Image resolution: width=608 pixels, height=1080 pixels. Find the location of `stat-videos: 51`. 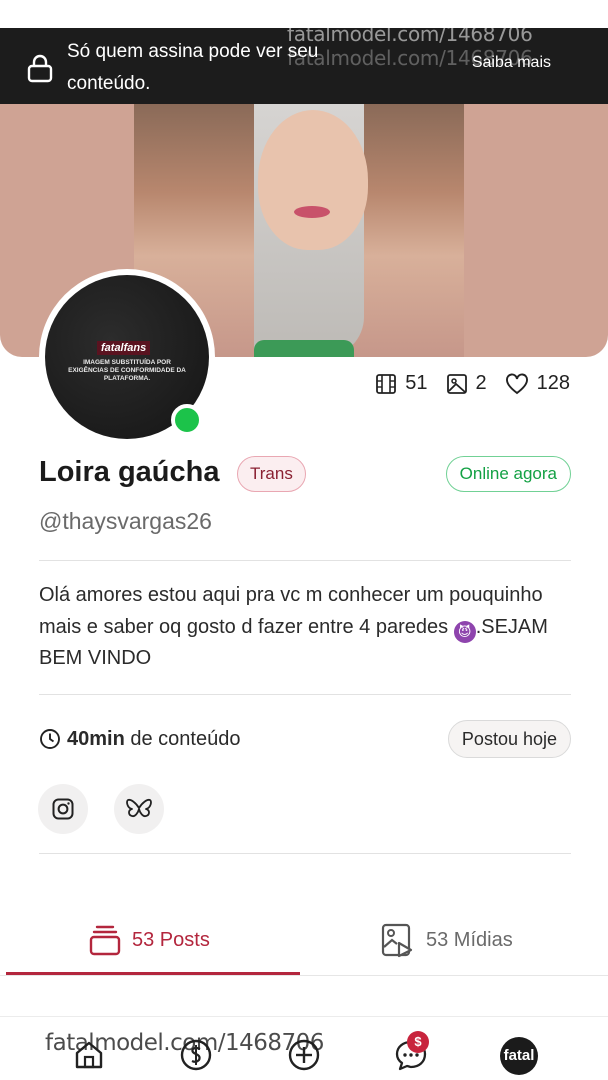

stat-videos: 51 is located at coordinates (401, 383).